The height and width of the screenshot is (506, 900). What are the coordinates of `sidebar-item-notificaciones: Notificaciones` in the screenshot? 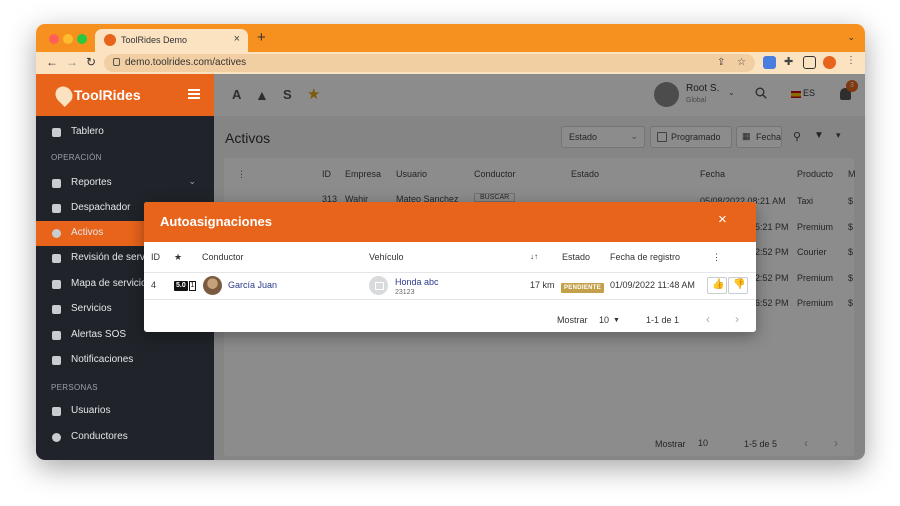 It's located at (125, 360).